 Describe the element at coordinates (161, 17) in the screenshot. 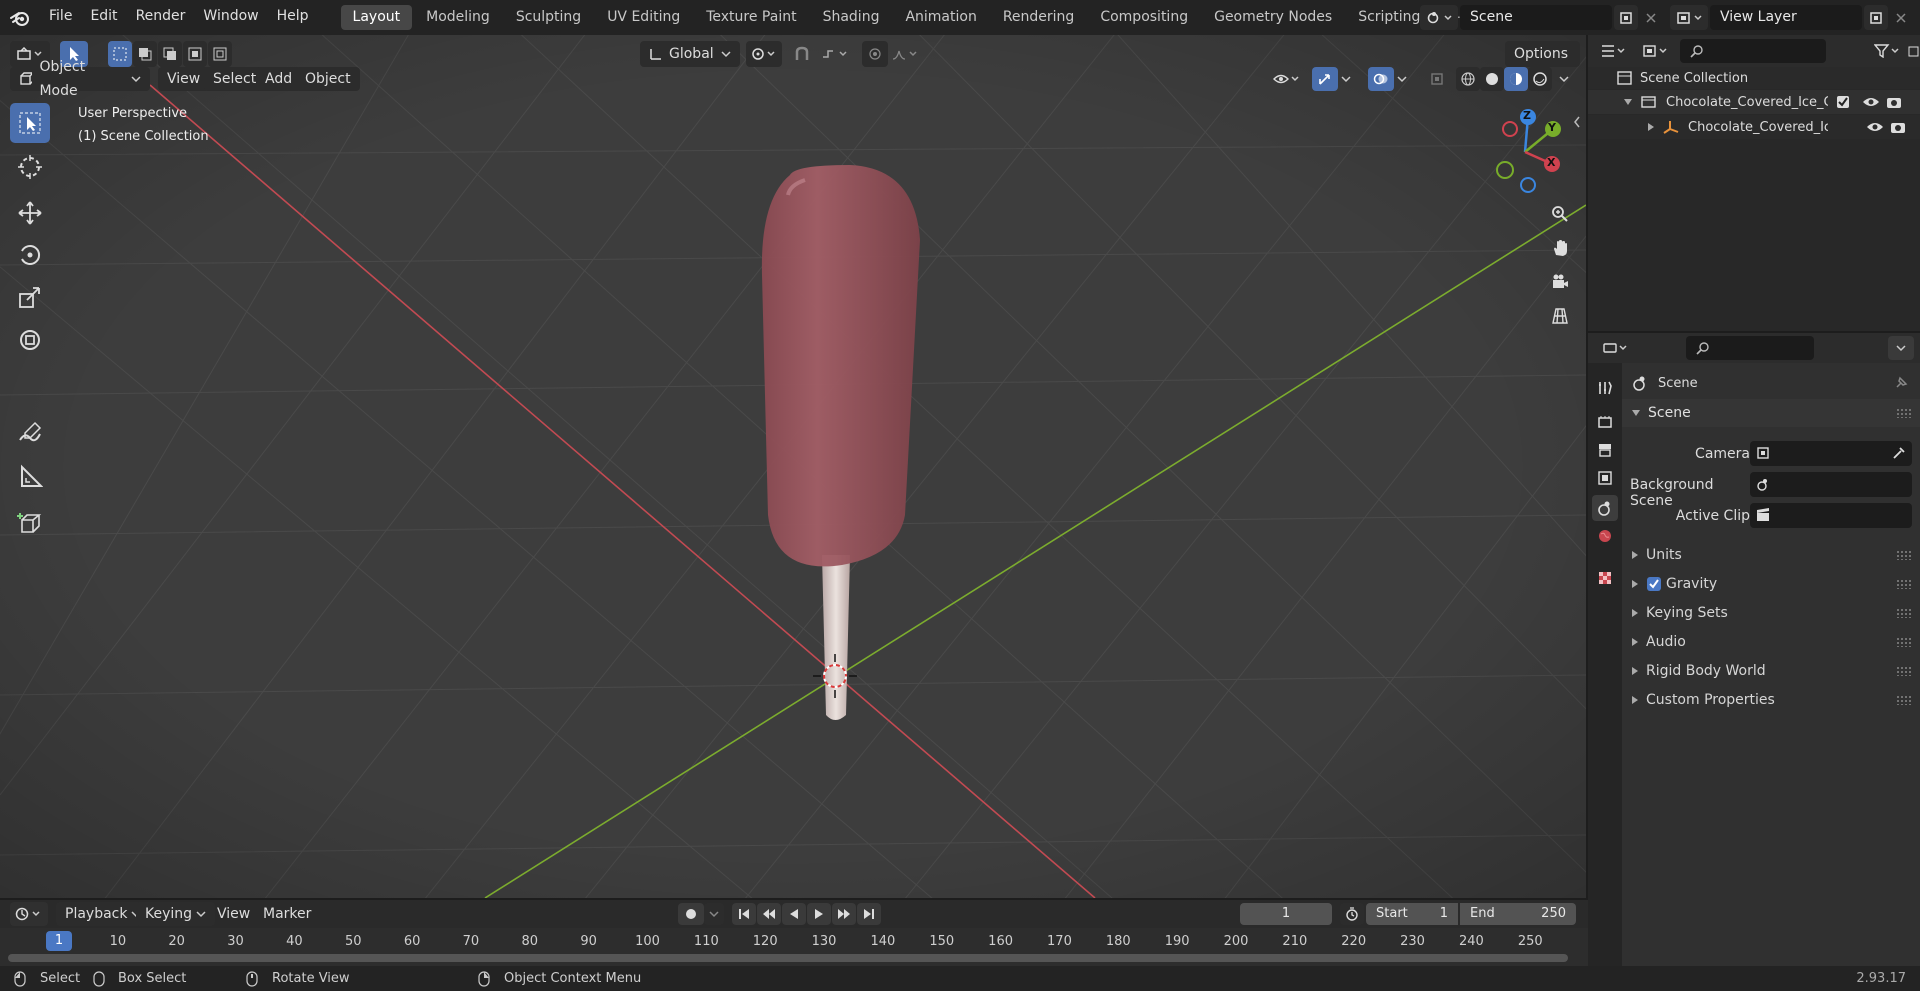

I see `menu-render: Render` at that location.